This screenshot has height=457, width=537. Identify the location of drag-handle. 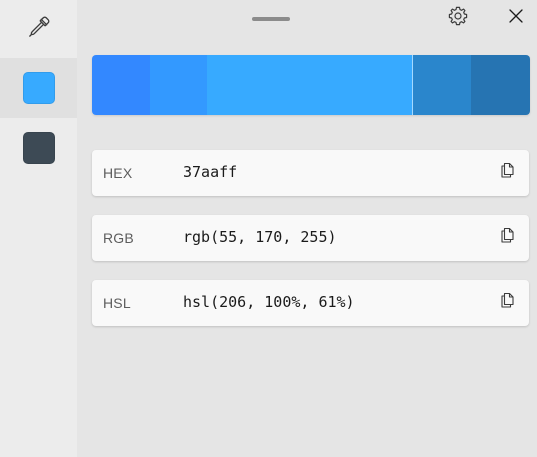
(271, 19).